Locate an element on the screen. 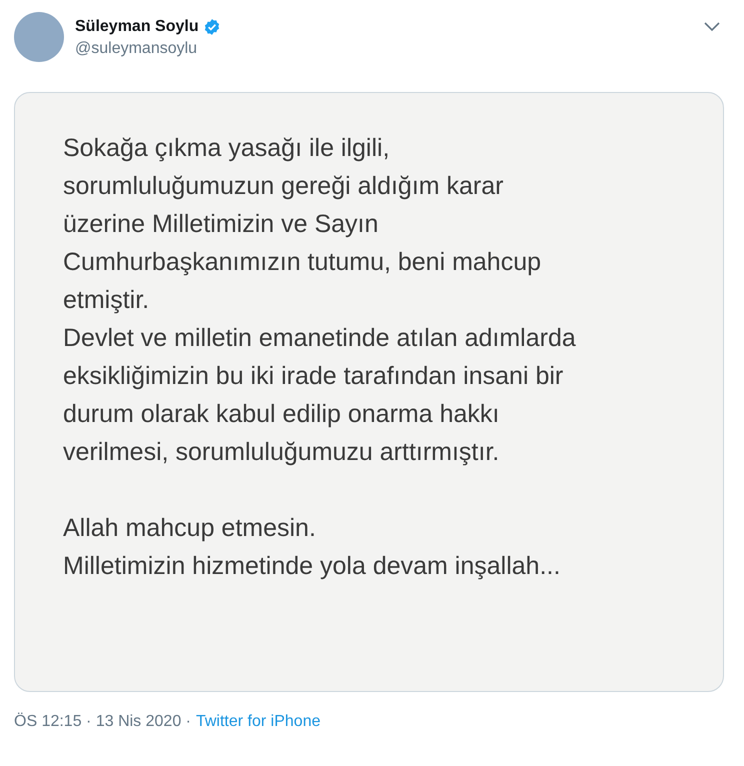 Image resolution: width=744 pixels, height=766 pixels. author-name: Süleyman Soylu is located at coordinates (137, 27).